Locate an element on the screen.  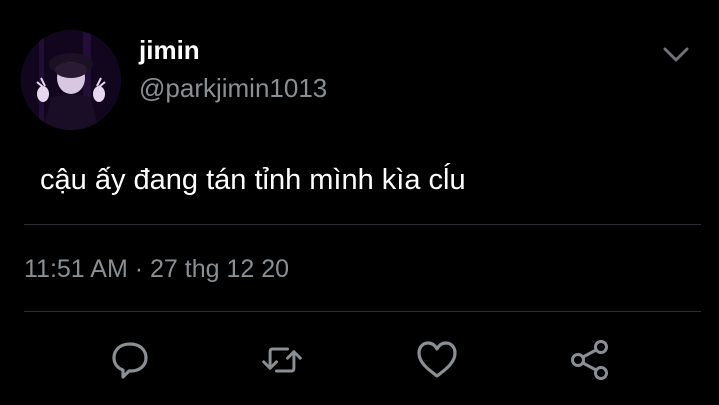
reply-icon is located at coordinates (130, 360).